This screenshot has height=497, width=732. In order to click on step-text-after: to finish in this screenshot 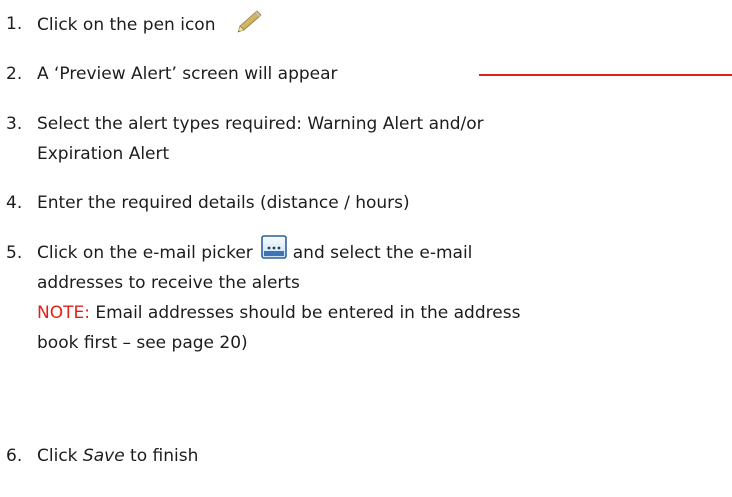, I will do `click(161, 456)`.